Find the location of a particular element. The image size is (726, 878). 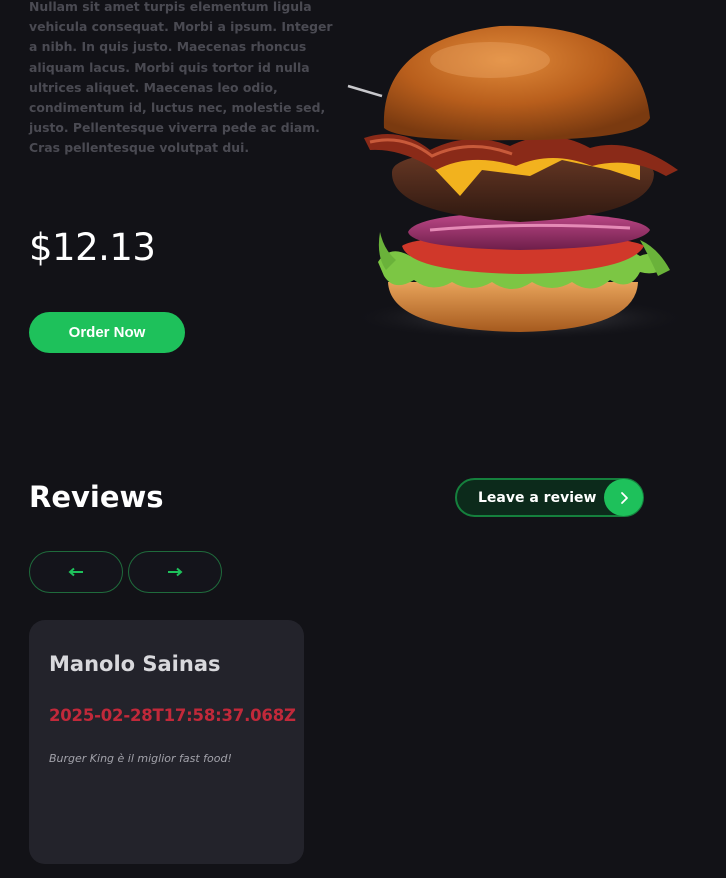

review-author: Manolo Sainas is located at coordinates (135, 664).